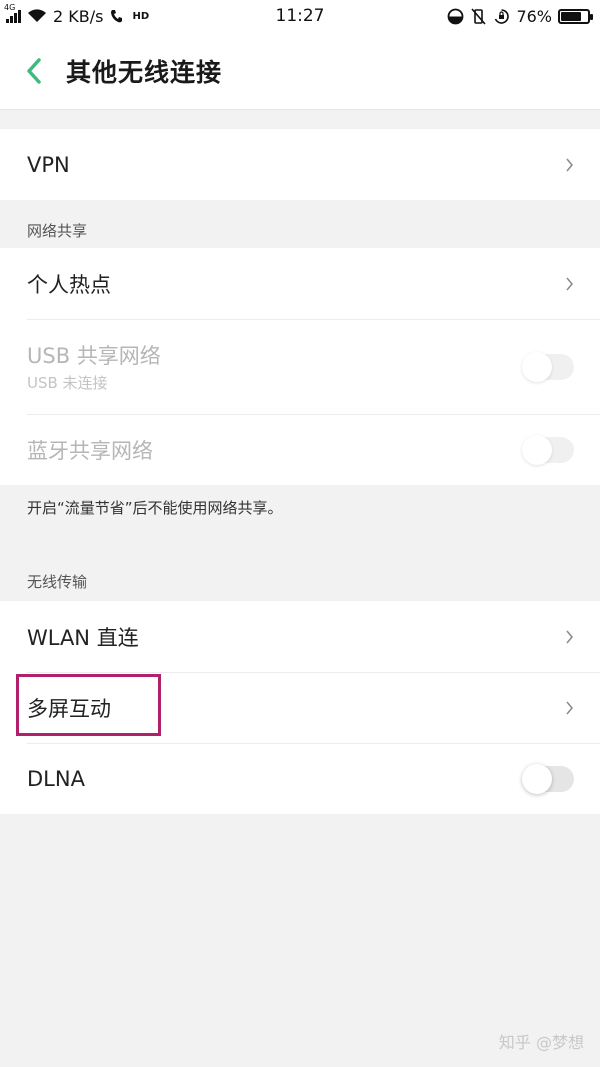 The width and height of the screenshot is (600, 1067). Describe the element at coordinates (479, 16) in the screenshot. I see `vibrate-mute-icon` at that location.